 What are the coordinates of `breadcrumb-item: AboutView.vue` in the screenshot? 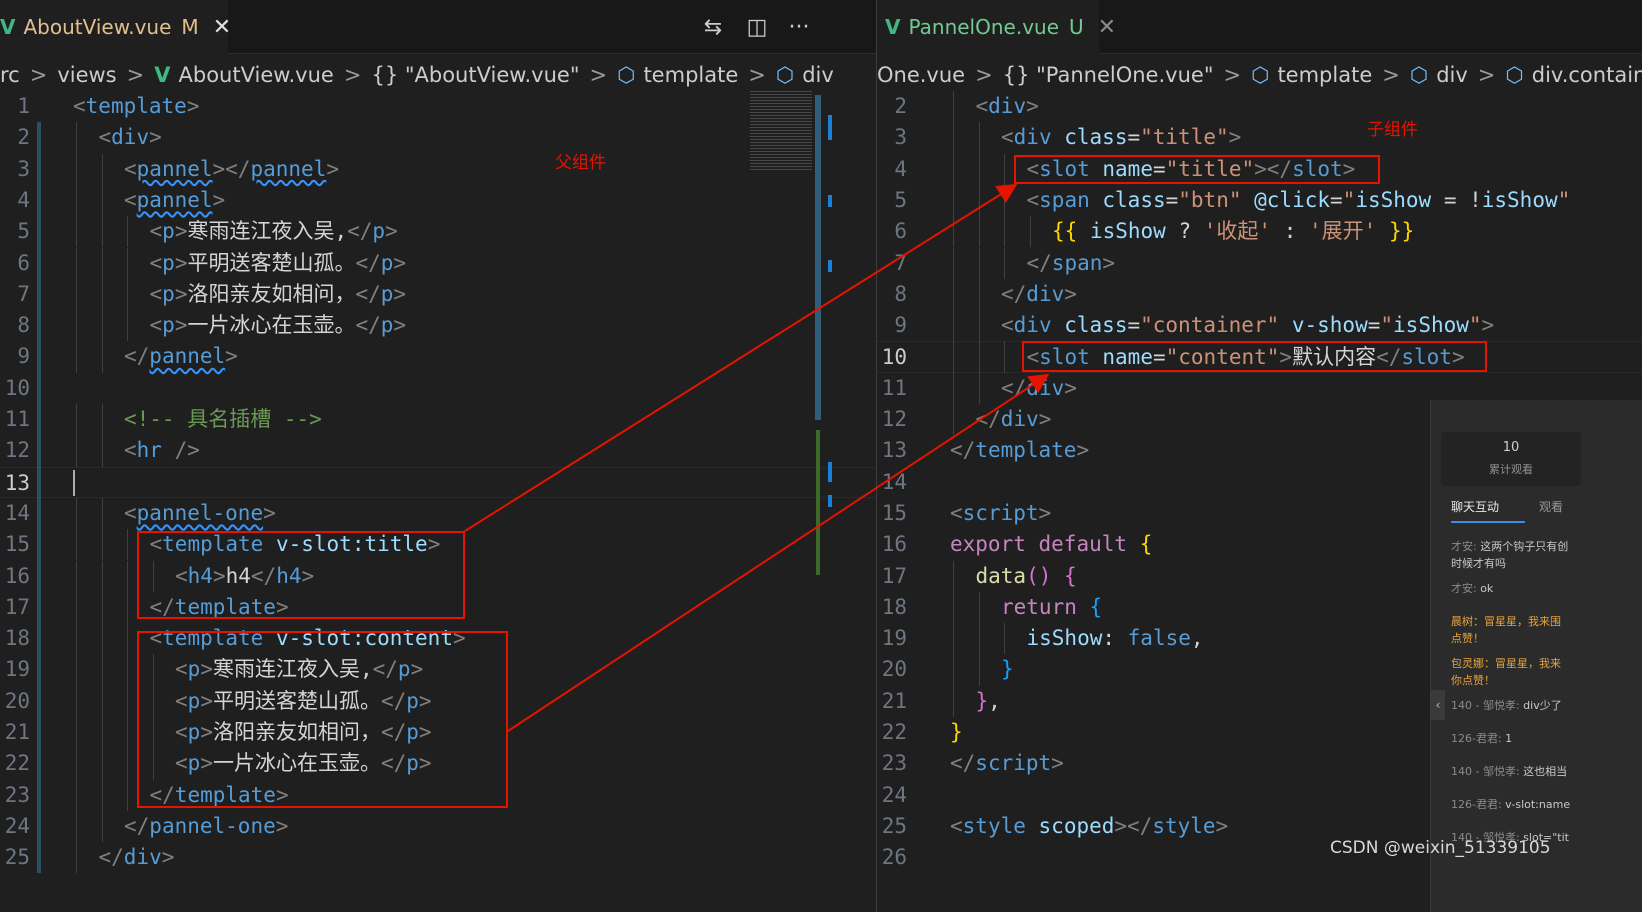 It's located at (256, 75).